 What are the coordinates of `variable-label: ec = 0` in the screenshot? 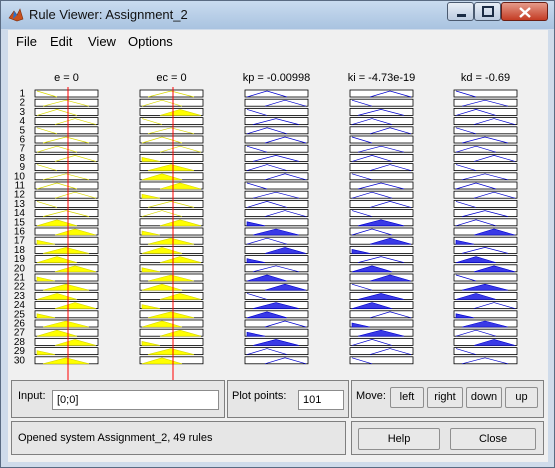 It's located at (171, 78).